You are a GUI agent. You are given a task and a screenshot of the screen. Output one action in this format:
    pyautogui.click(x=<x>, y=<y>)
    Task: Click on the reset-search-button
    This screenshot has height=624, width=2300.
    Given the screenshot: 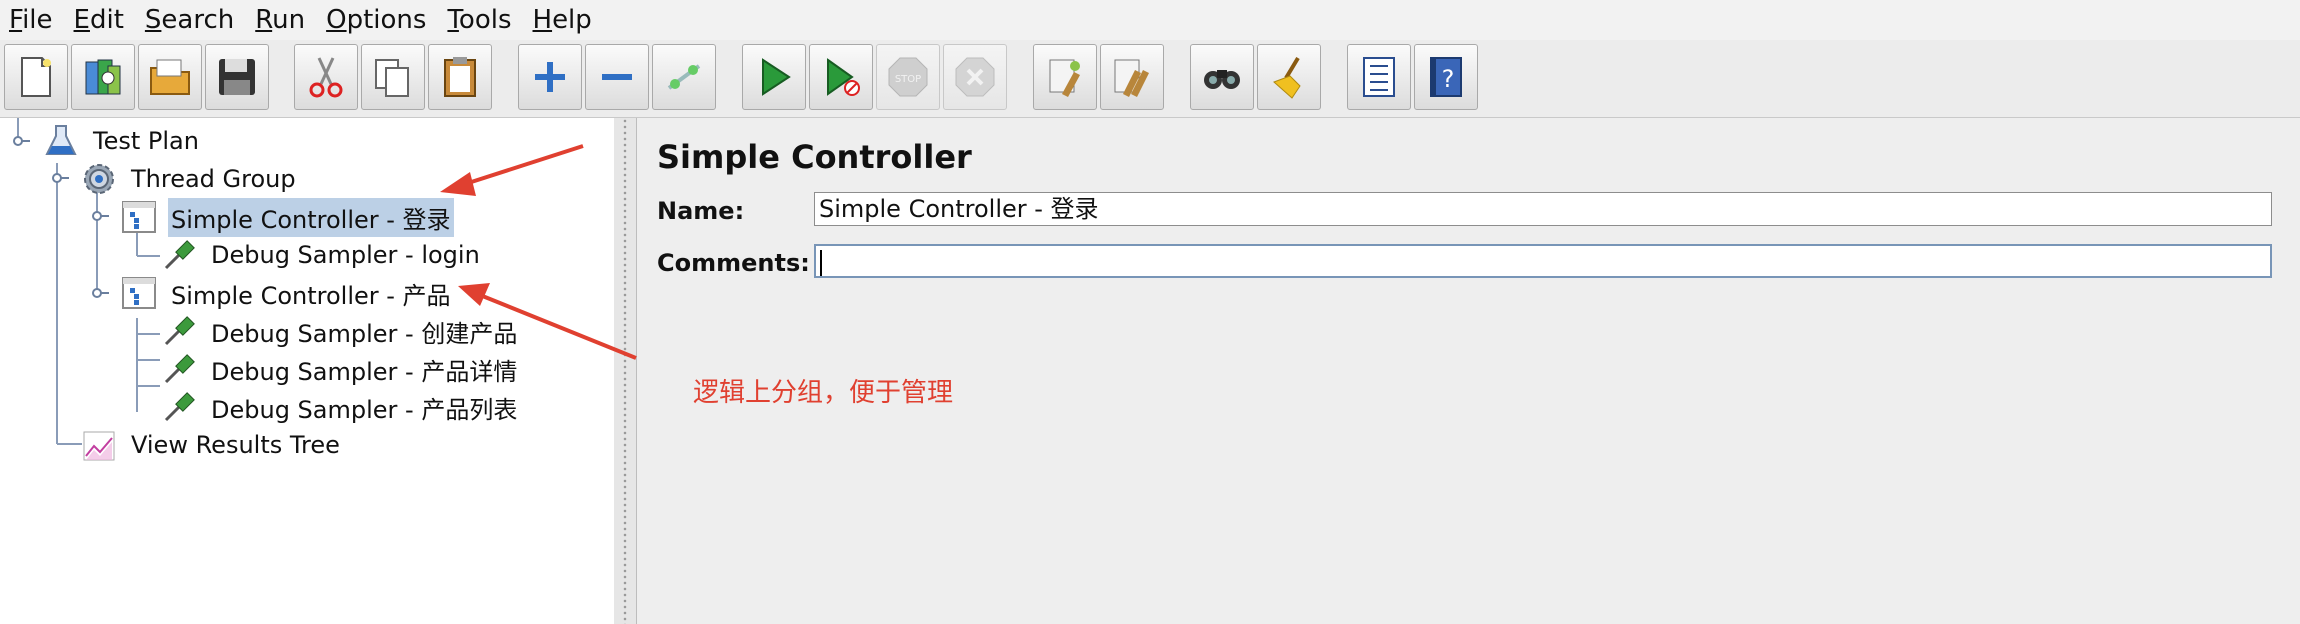 What is the action you would take?
    pyautogui.click(x=1289, y=77)
    